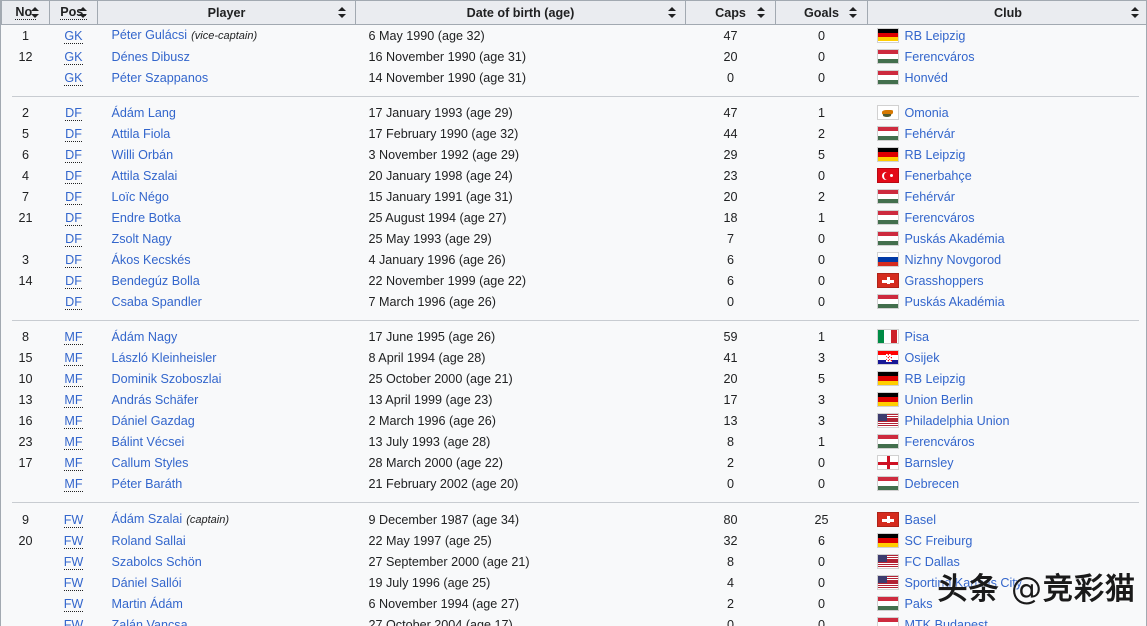 The width and height of the screenshot is (1147, 626). I want to click on club-link: Sporting Kansas City, so click(964, 583).